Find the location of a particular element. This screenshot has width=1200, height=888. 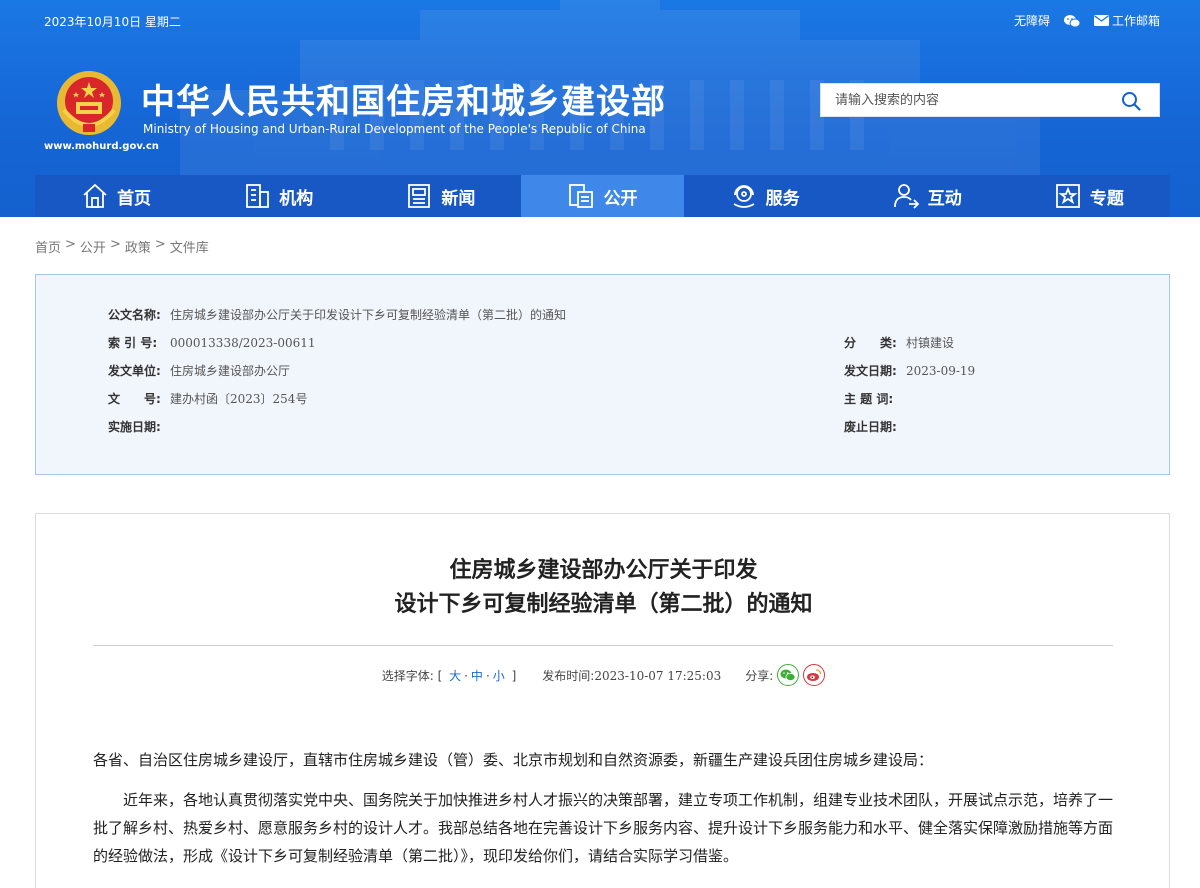

publish-info: 发布时间:2023-10-07 17:25:03 is located at coordinates (631, 675).